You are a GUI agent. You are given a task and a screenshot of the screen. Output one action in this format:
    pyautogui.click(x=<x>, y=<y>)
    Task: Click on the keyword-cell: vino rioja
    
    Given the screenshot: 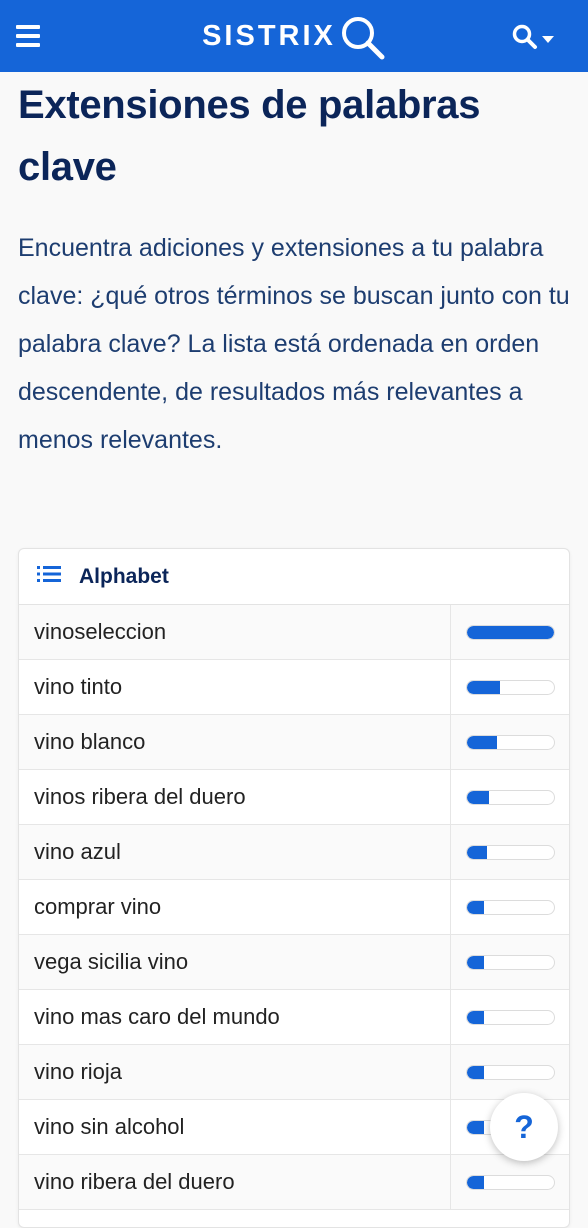 What is the action you would take?
    pyautogui.click(x=235, y=1072)
    